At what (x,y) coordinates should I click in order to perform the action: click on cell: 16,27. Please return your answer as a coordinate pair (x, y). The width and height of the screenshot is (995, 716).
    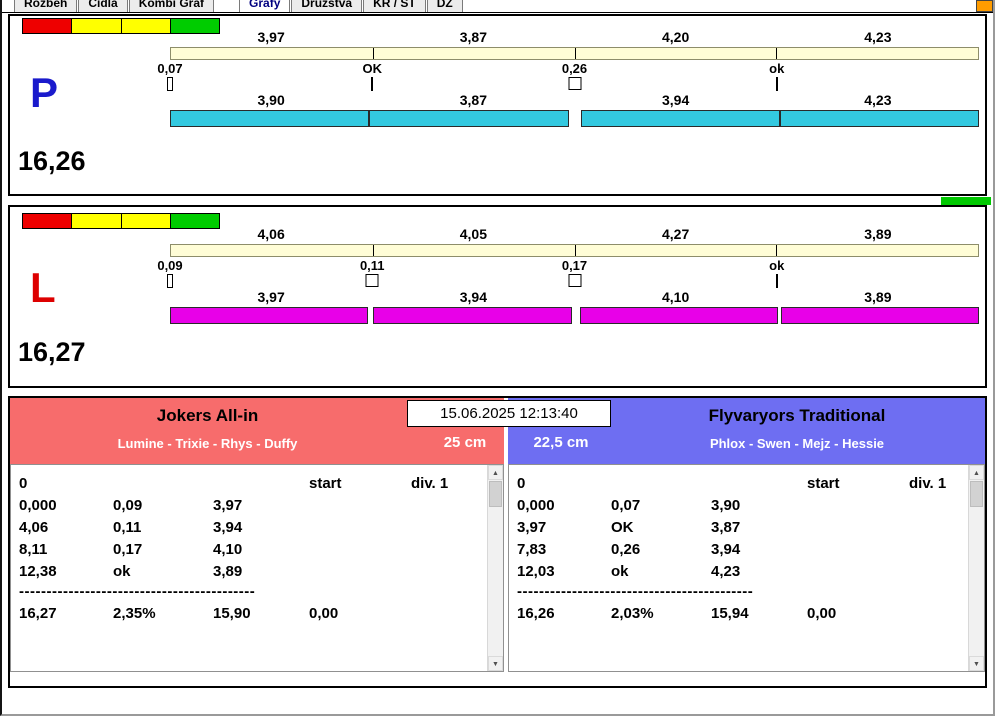
    Looking at the image, I should click on (38, 613).